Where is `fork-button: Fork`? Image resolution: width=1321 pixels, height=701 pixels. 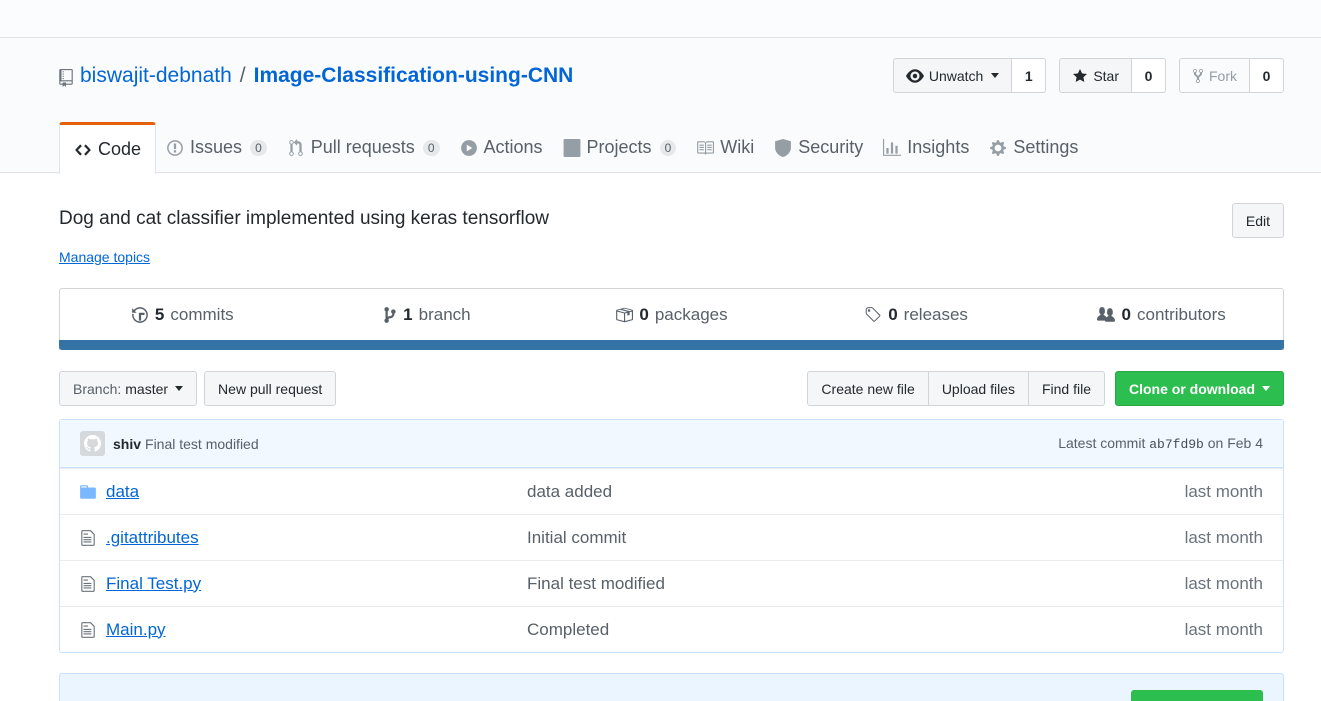
fork-button: Fork is located at coordinates (1214, 75).